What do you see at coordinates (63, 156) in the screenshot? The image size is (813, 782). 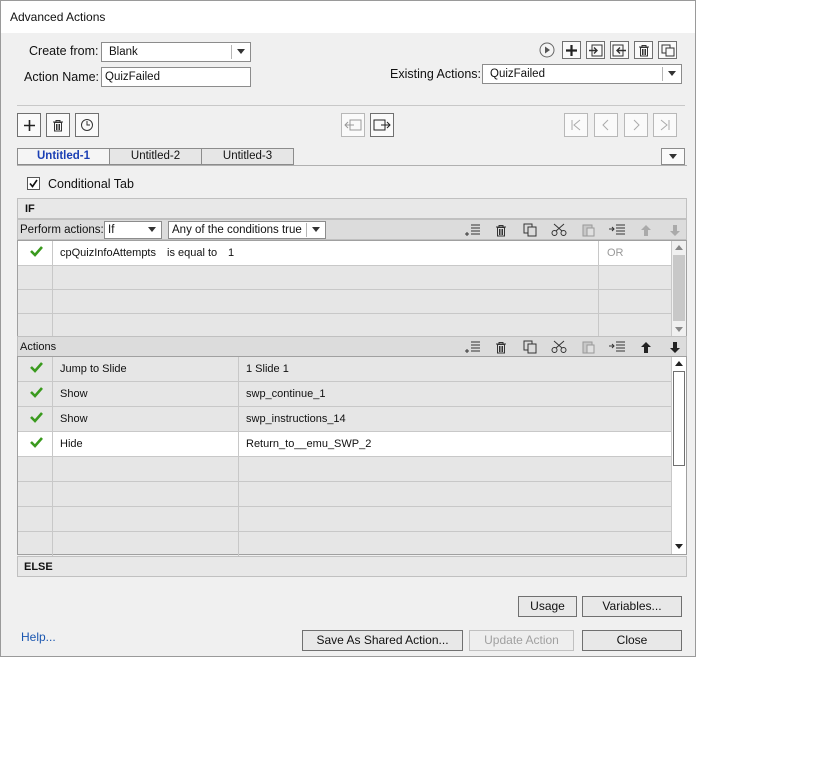 I see `tab-untitled-1: Untitled-1` at bounding box center [63, 156].